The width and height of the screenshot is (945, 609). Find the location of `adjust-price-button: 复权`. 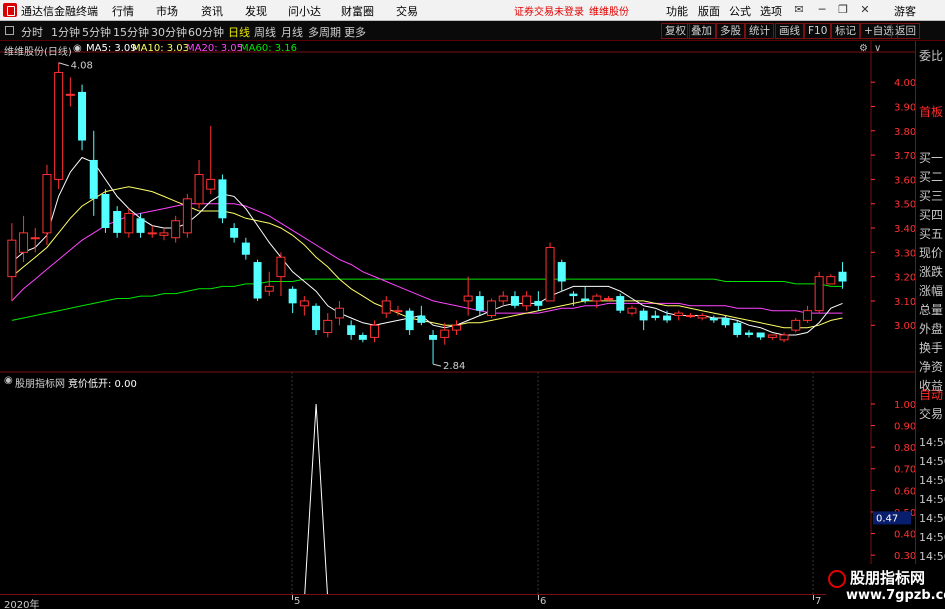

adjust-price-button: 复权 is located at coordinates (675, 31).